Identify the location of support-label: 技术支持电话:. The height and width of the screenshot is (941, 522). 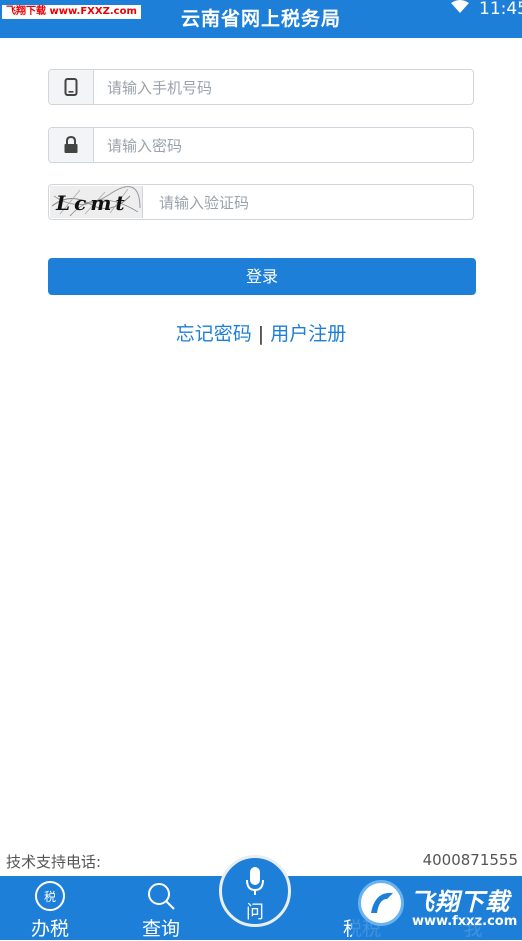
(54, 862).